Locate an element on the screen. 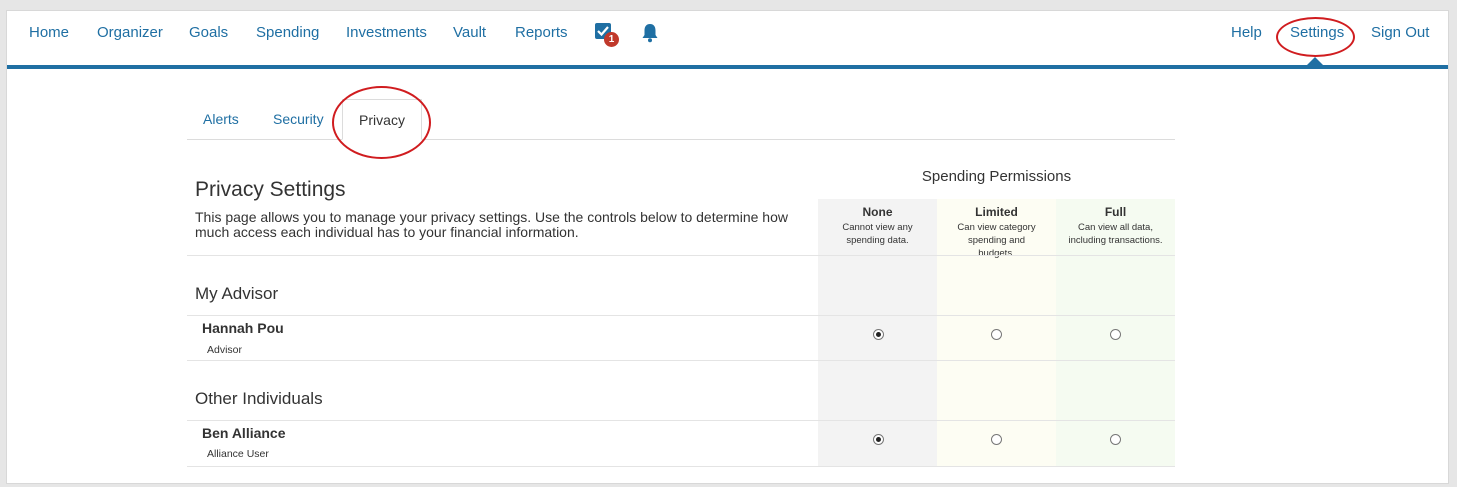 Image resolution: width=1457 pixels, height=487 pixels. page-title: Privacy Settings is located at coordinates (270, 189).